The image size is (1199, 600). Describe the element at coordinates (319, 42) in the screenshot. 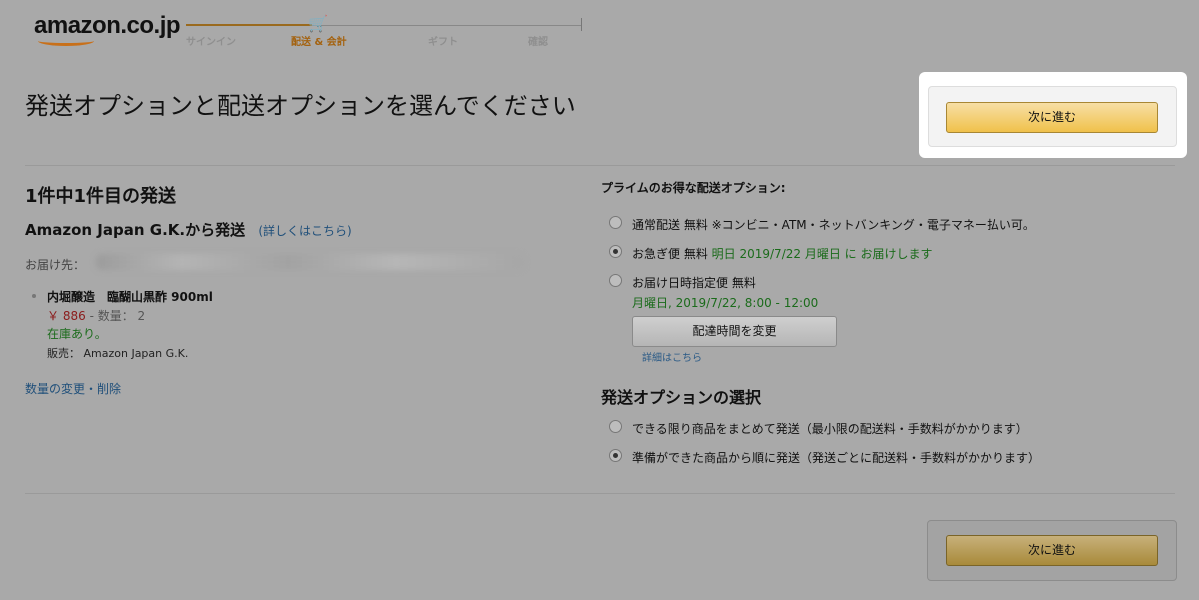

I see `step-shipping: 配送 & 会計` at that location.